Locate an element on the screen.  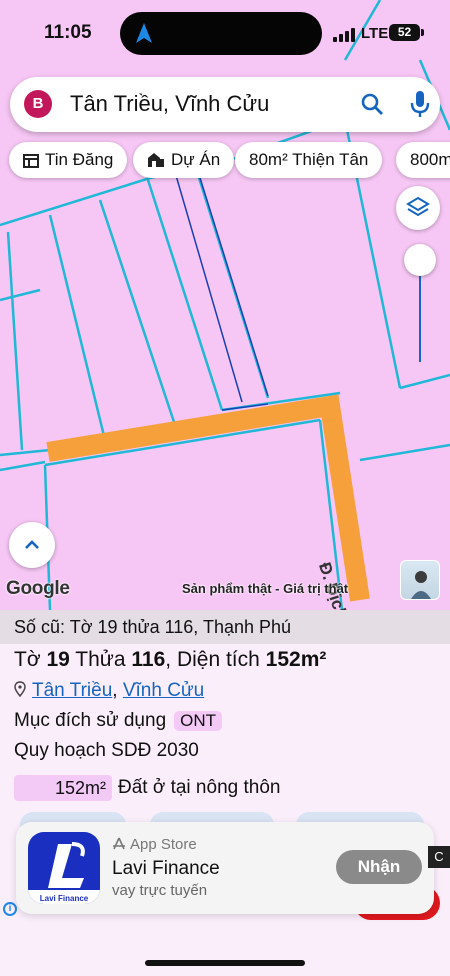
app-name: Lavi Finance is located at coordinates (166, 868).